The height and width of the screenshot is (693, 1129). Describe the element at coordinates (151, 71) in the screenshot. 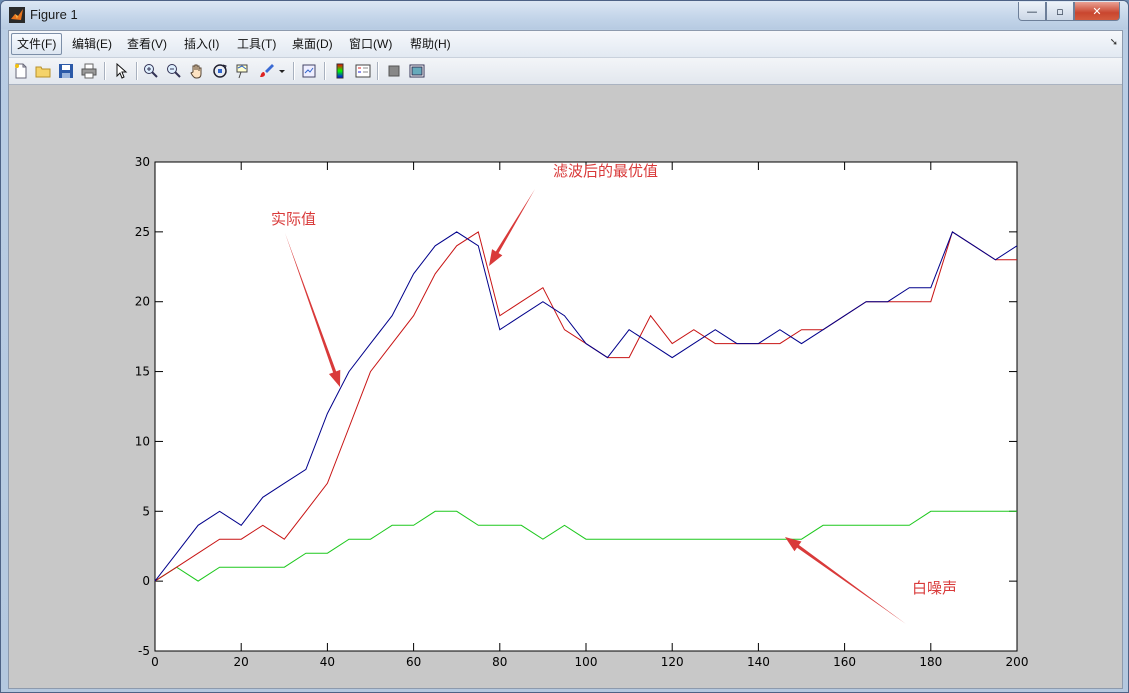

I see `zoom-in-icon` at that location.